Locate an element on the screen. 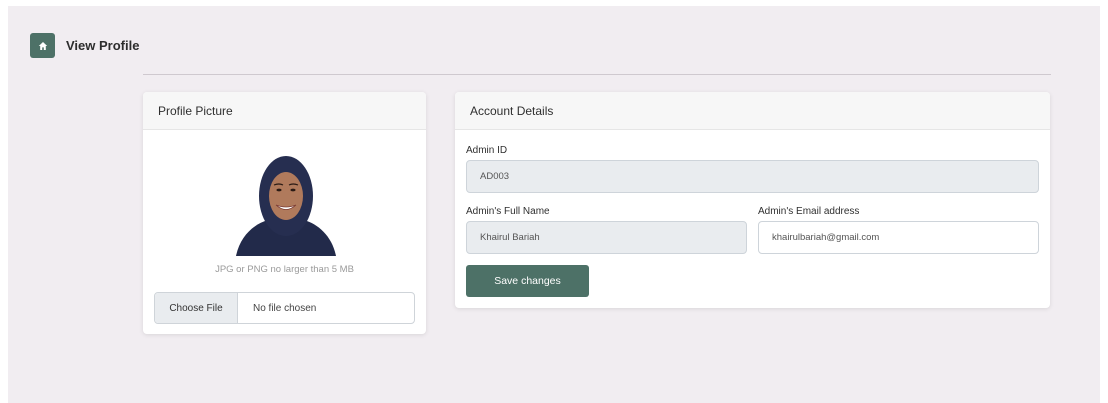  full-name-field: Khairul Bariah is located at coordinates (606, 237).